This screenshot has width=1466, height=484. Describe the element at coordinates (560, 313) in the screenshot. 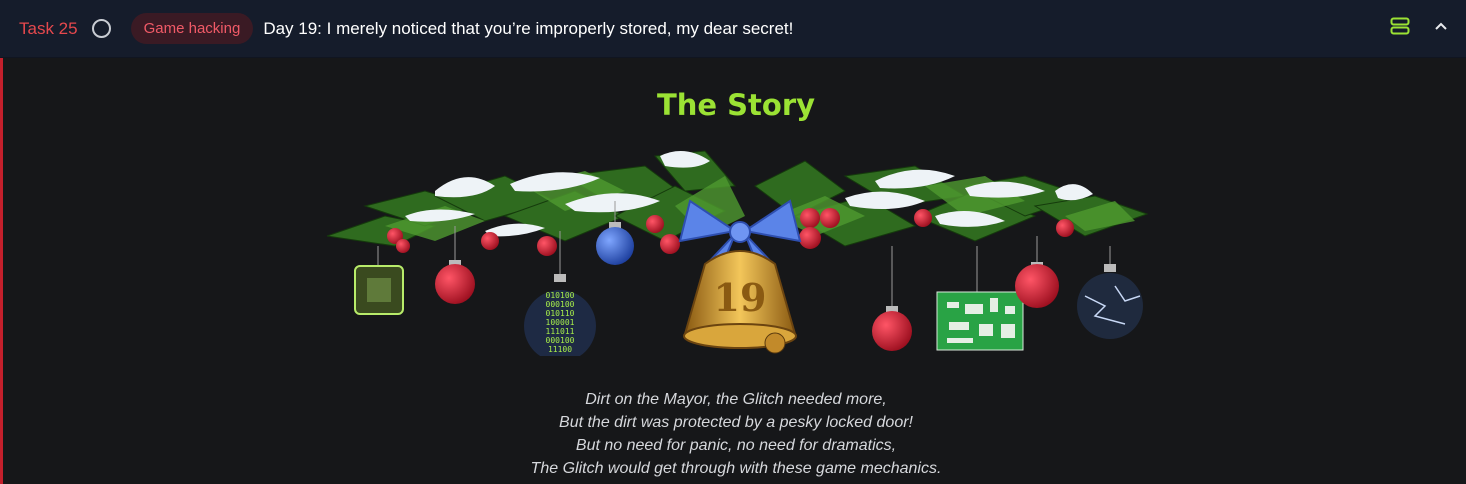

I see `binary-row: 010110` at that location.